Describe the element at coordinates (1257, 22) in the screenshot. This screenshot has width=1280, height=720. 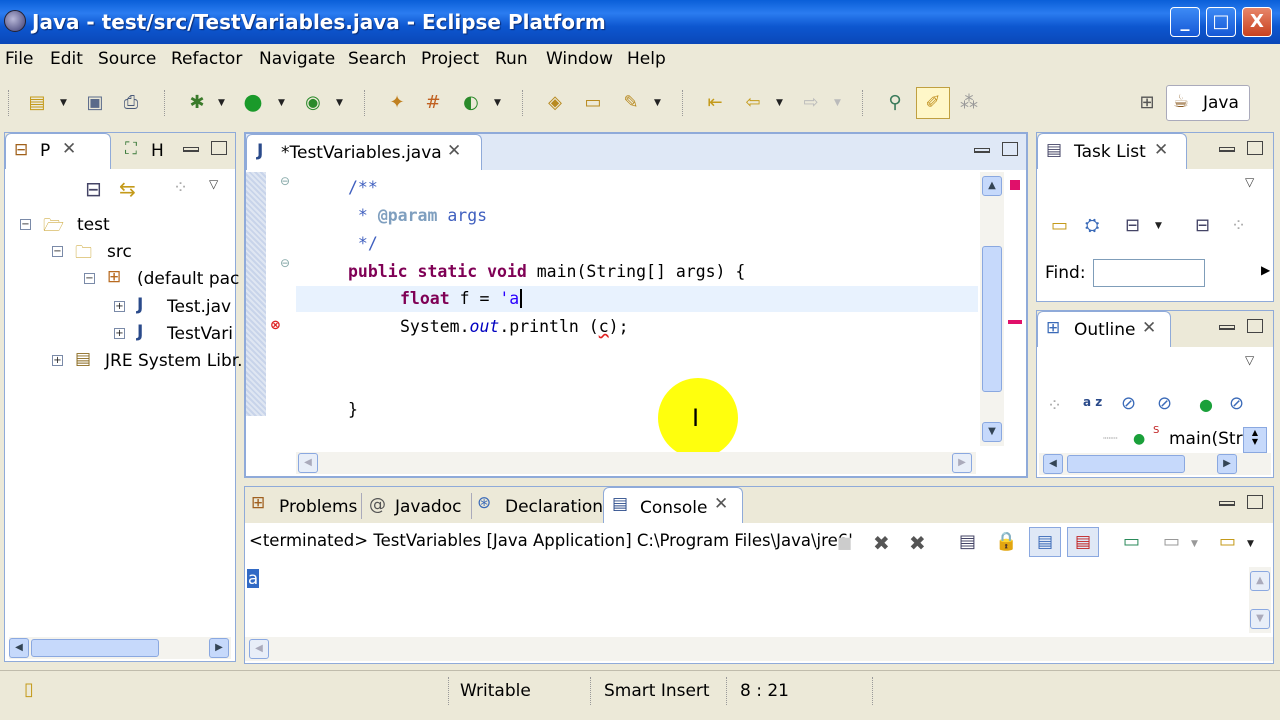
I see `close-button: X` at that location.